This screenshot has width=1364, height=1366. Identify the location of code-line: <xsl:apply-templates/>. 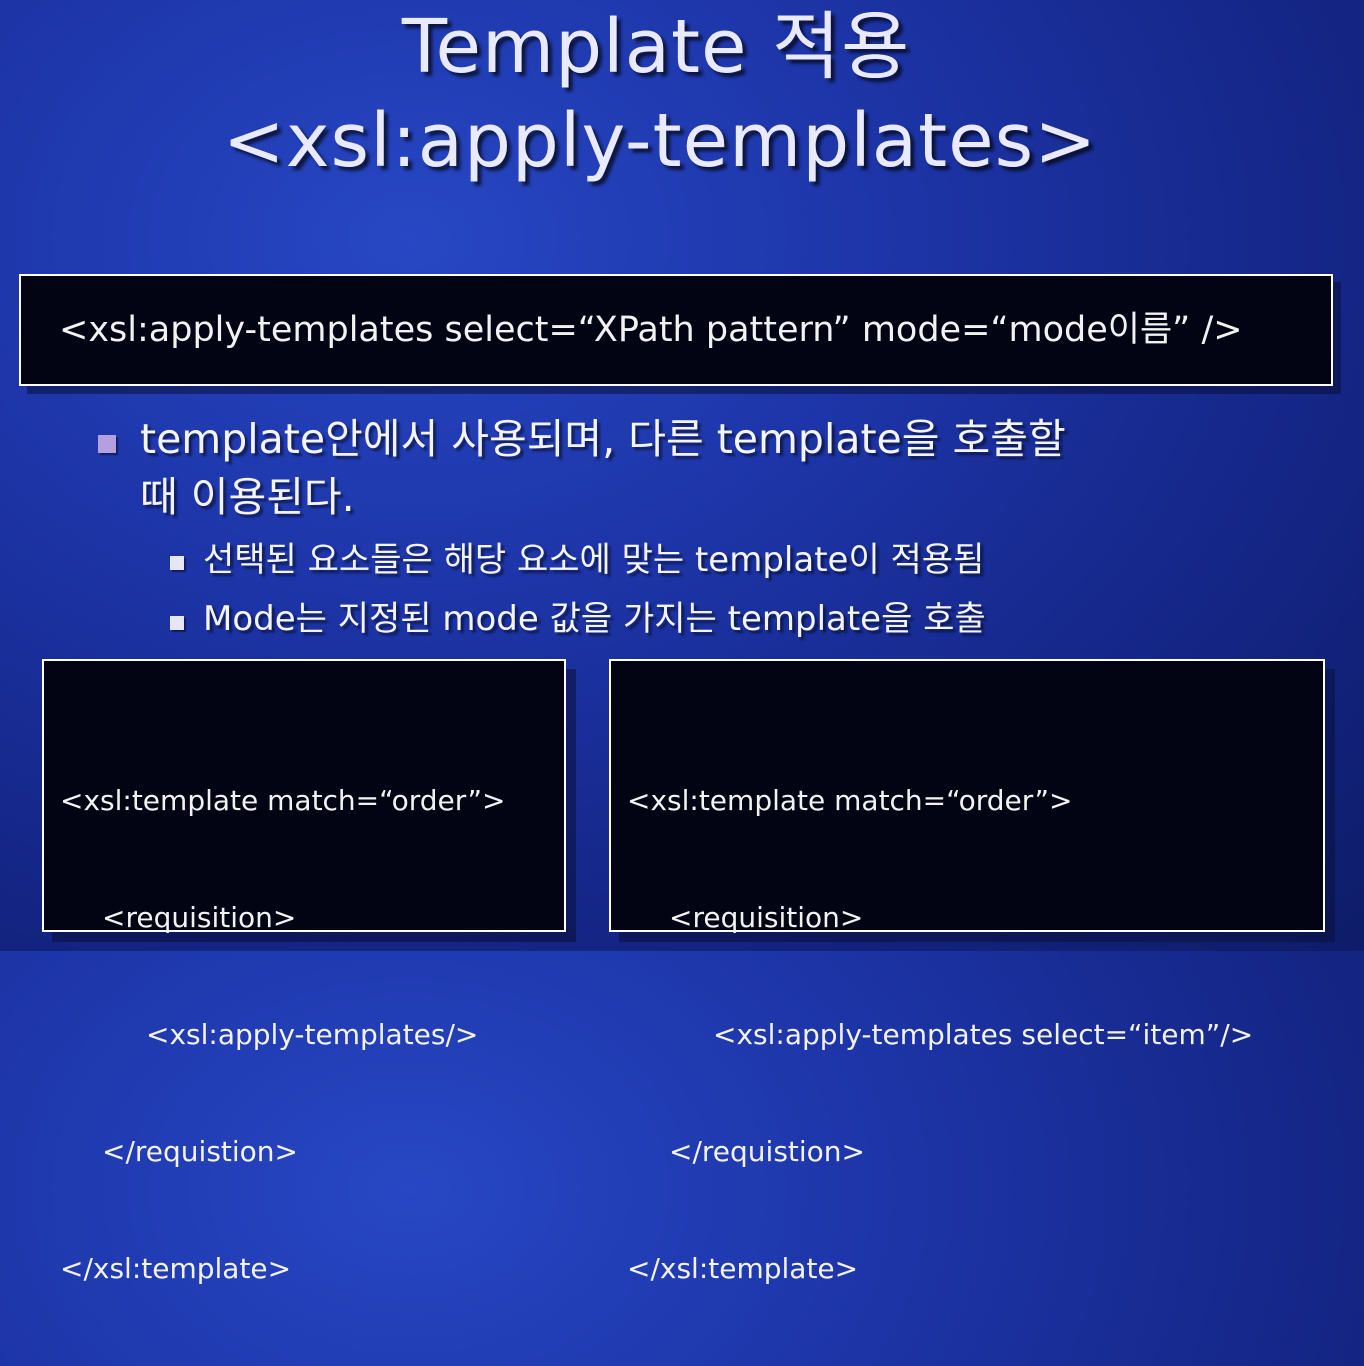
(312, 1034).